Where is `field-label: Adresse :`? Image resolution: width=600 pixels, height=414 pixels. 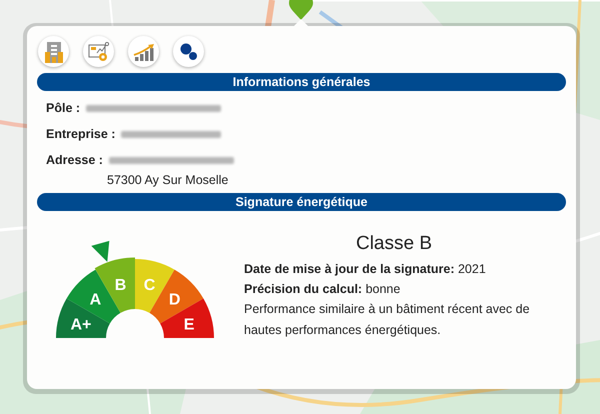
field-label: Adresse : is located at coordinates (74, 160).